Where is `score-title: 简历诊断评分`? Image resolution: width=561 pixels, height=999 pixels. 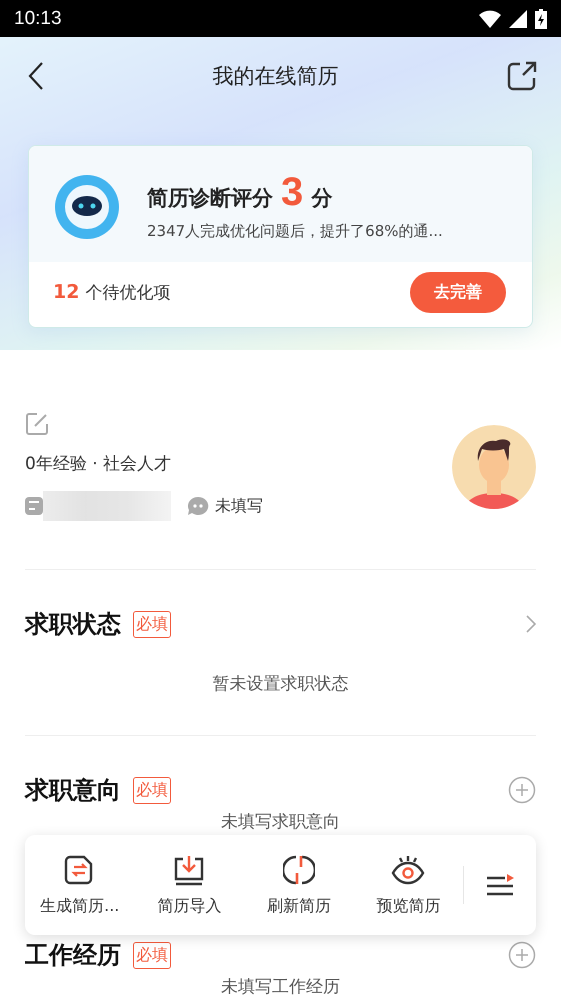 score-title: 简历诊断评分 is located at coordinates (210, 198).